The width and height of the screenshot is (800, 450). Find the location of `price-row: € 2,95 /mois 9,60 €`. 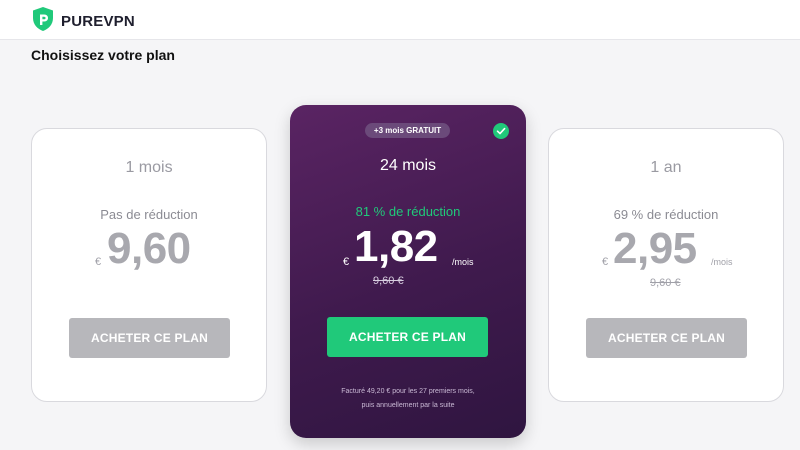

price-row: € 2,95 /mois 9,60 € is located at coordinates (666, 256).